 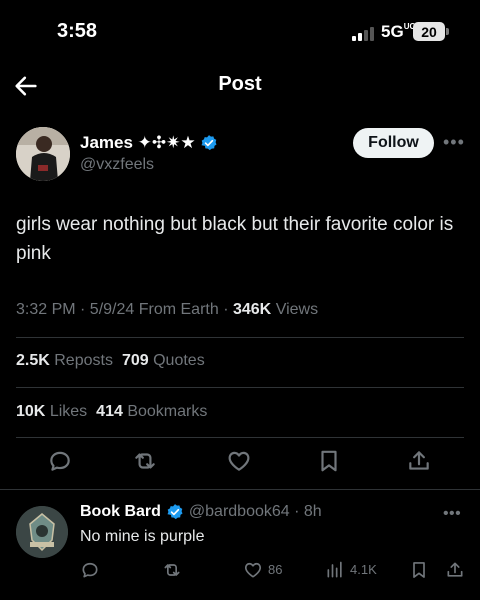 I want to click on reply-author-name: Book Bard, so click(x=120, y=512).